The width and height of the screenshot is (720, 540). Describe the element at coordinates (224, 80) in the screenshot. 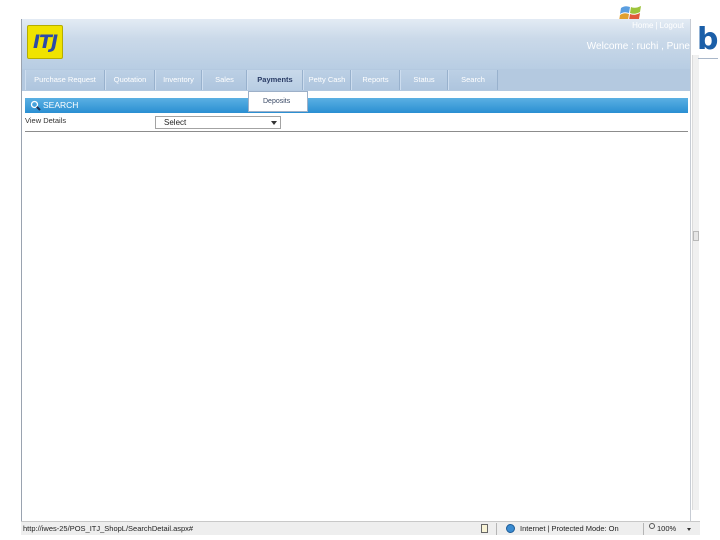

I see `nav-sales: Sales` at that location.